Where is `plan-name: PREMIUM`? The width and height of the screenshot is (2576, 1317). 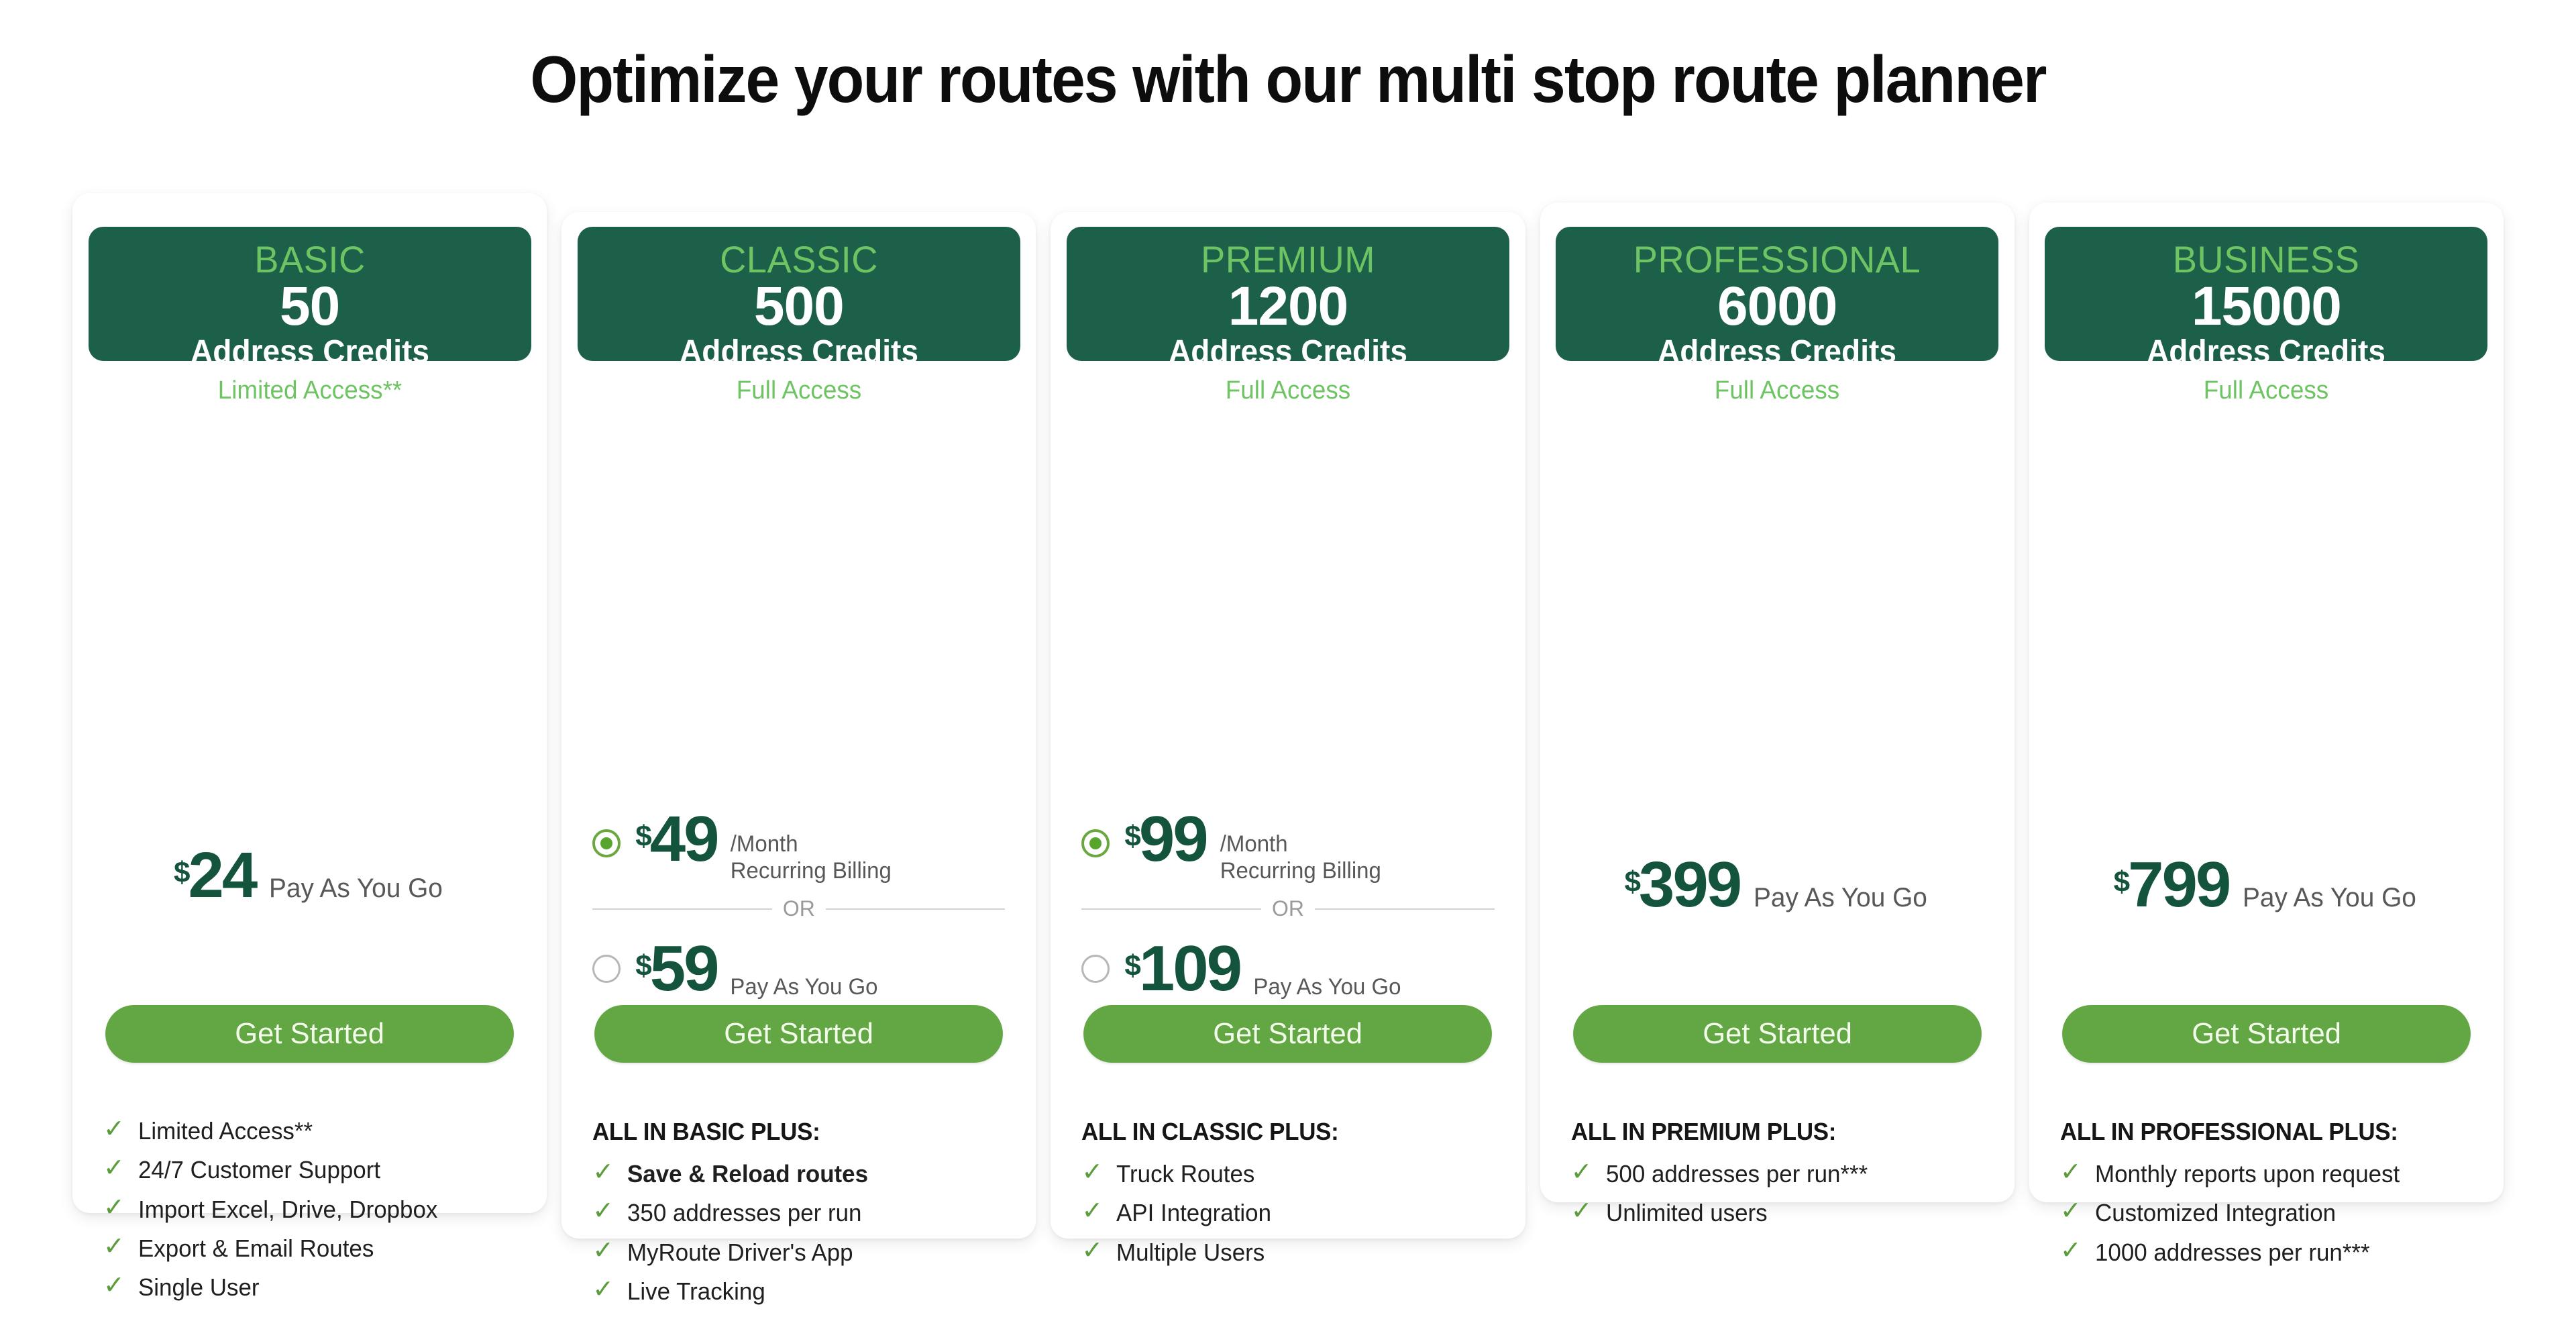
plan-name: PREMIUM is located at coordinates (1288, 259).